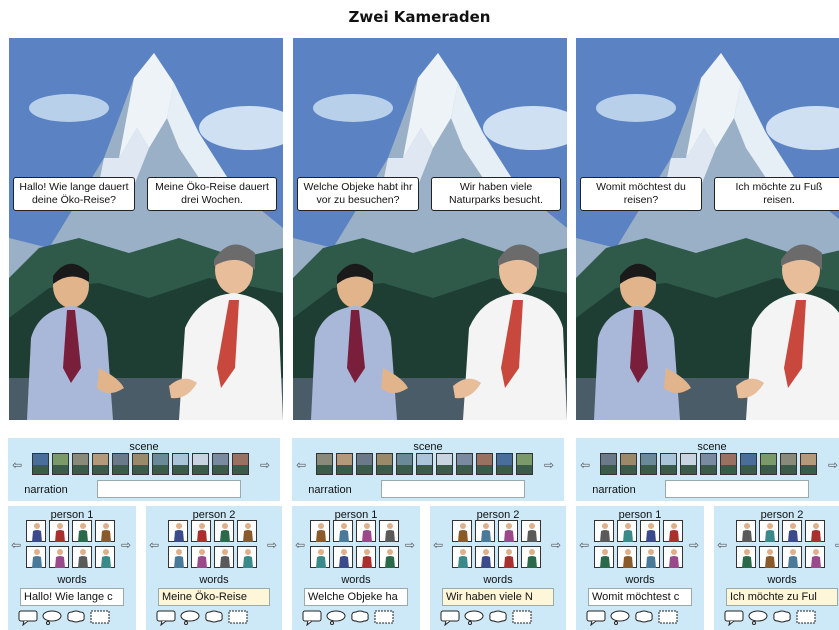 This screenshot has width=839, height=630. What do you see at coordinates (358, 194) in the screenshot?
I see `speech-bubble-left: Welche Objeke habt ihr vor zu besuchen?` at bounding box center [358, 194].